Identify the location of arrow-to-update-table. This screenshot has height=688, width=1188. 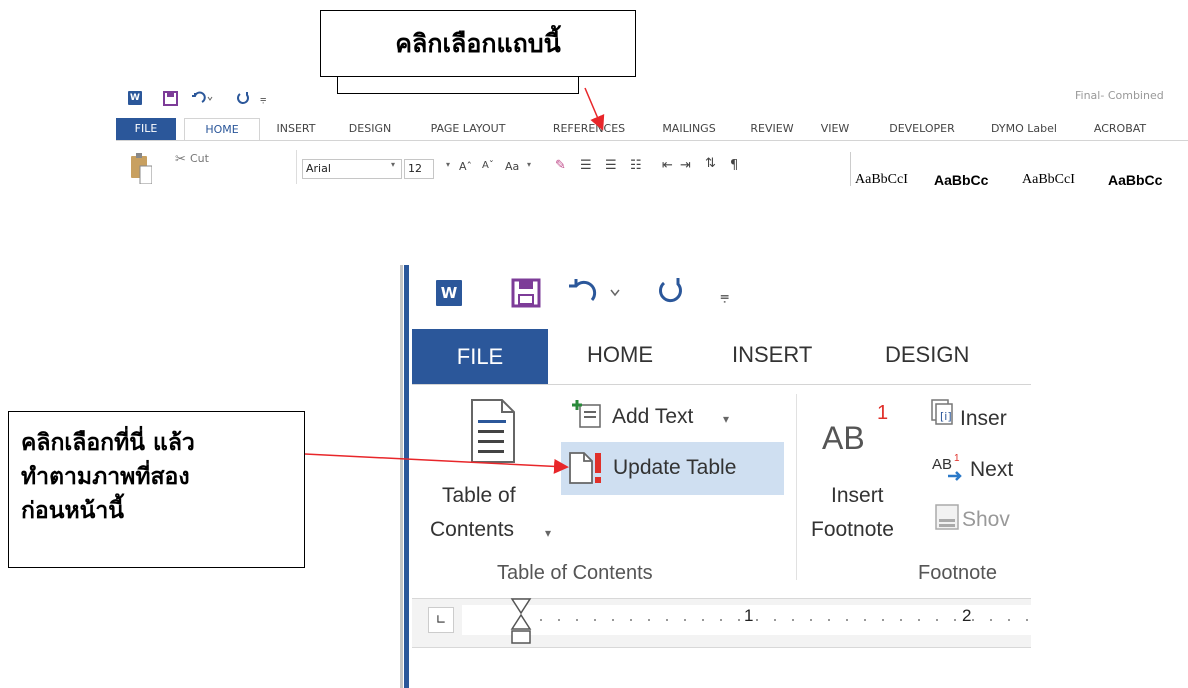
(436, 463).